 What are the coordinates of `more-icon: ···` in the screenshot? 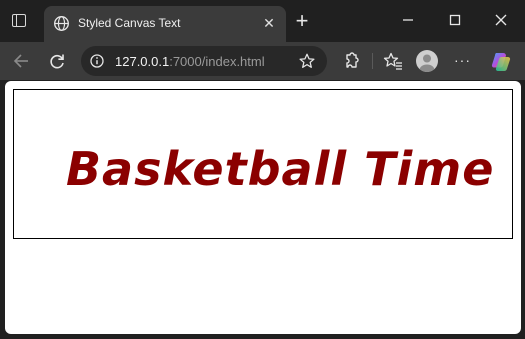 It's located at (462, 60).